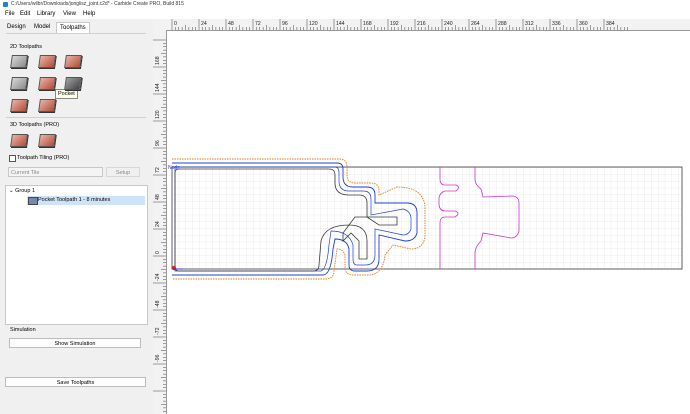  I want to click on current-tile-select: Current Tile, so click(55, 172).